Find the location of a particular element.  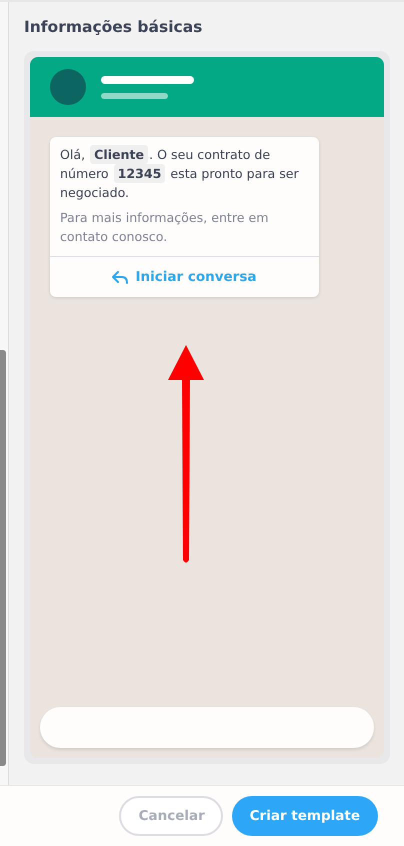

message-footer: Para mais informações, entre em contato conosco. is located at coordinates (184, 227).